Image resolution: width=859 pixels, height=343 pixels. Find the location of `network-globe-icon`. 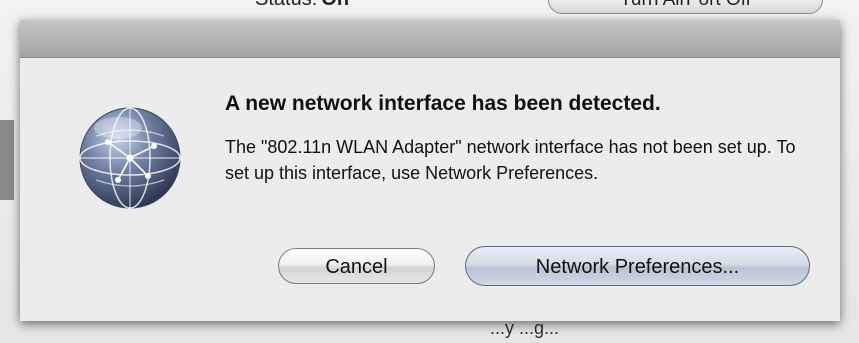

network-globe-icon is located at coordinates (130, 158).